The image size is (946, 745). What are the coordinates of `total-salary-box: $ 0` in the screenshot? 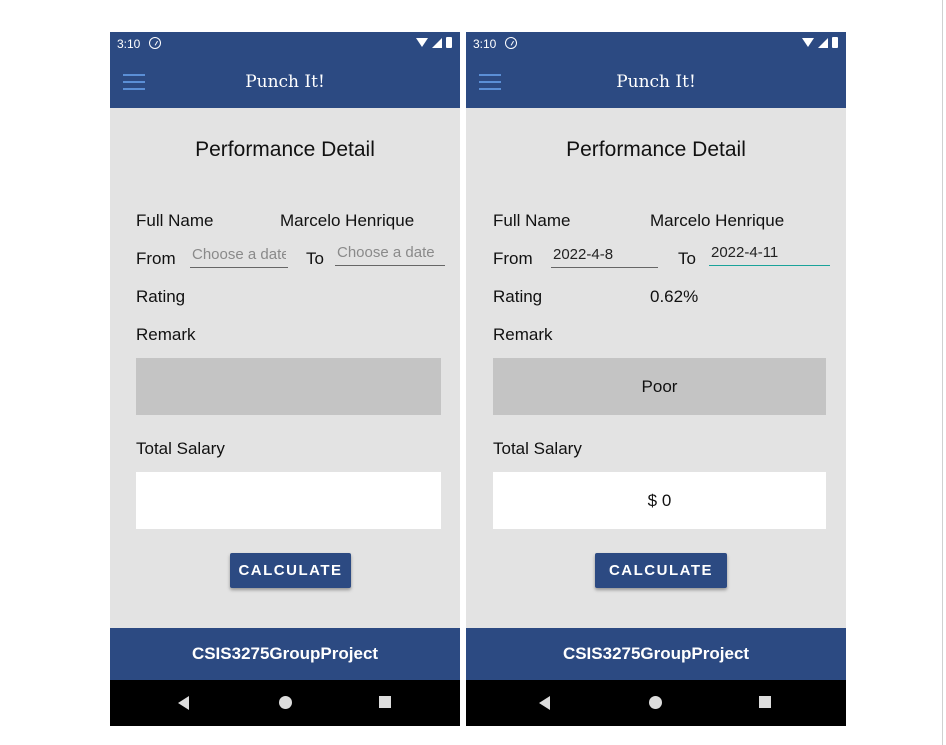 It's located at (659, 500).